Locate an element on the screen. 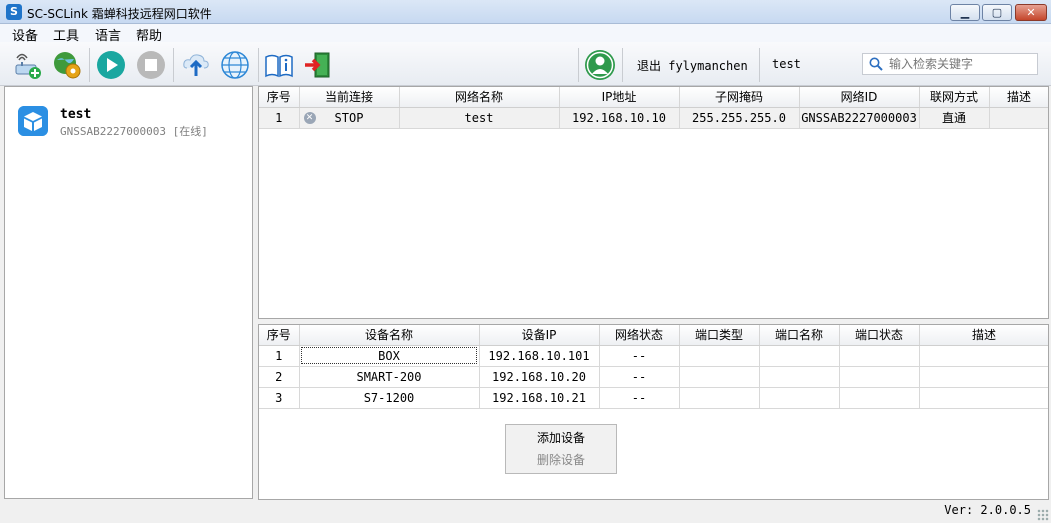 The height and width of the screenshot is (523, 1051). app-icon: S is located at coordinates (14, 12).